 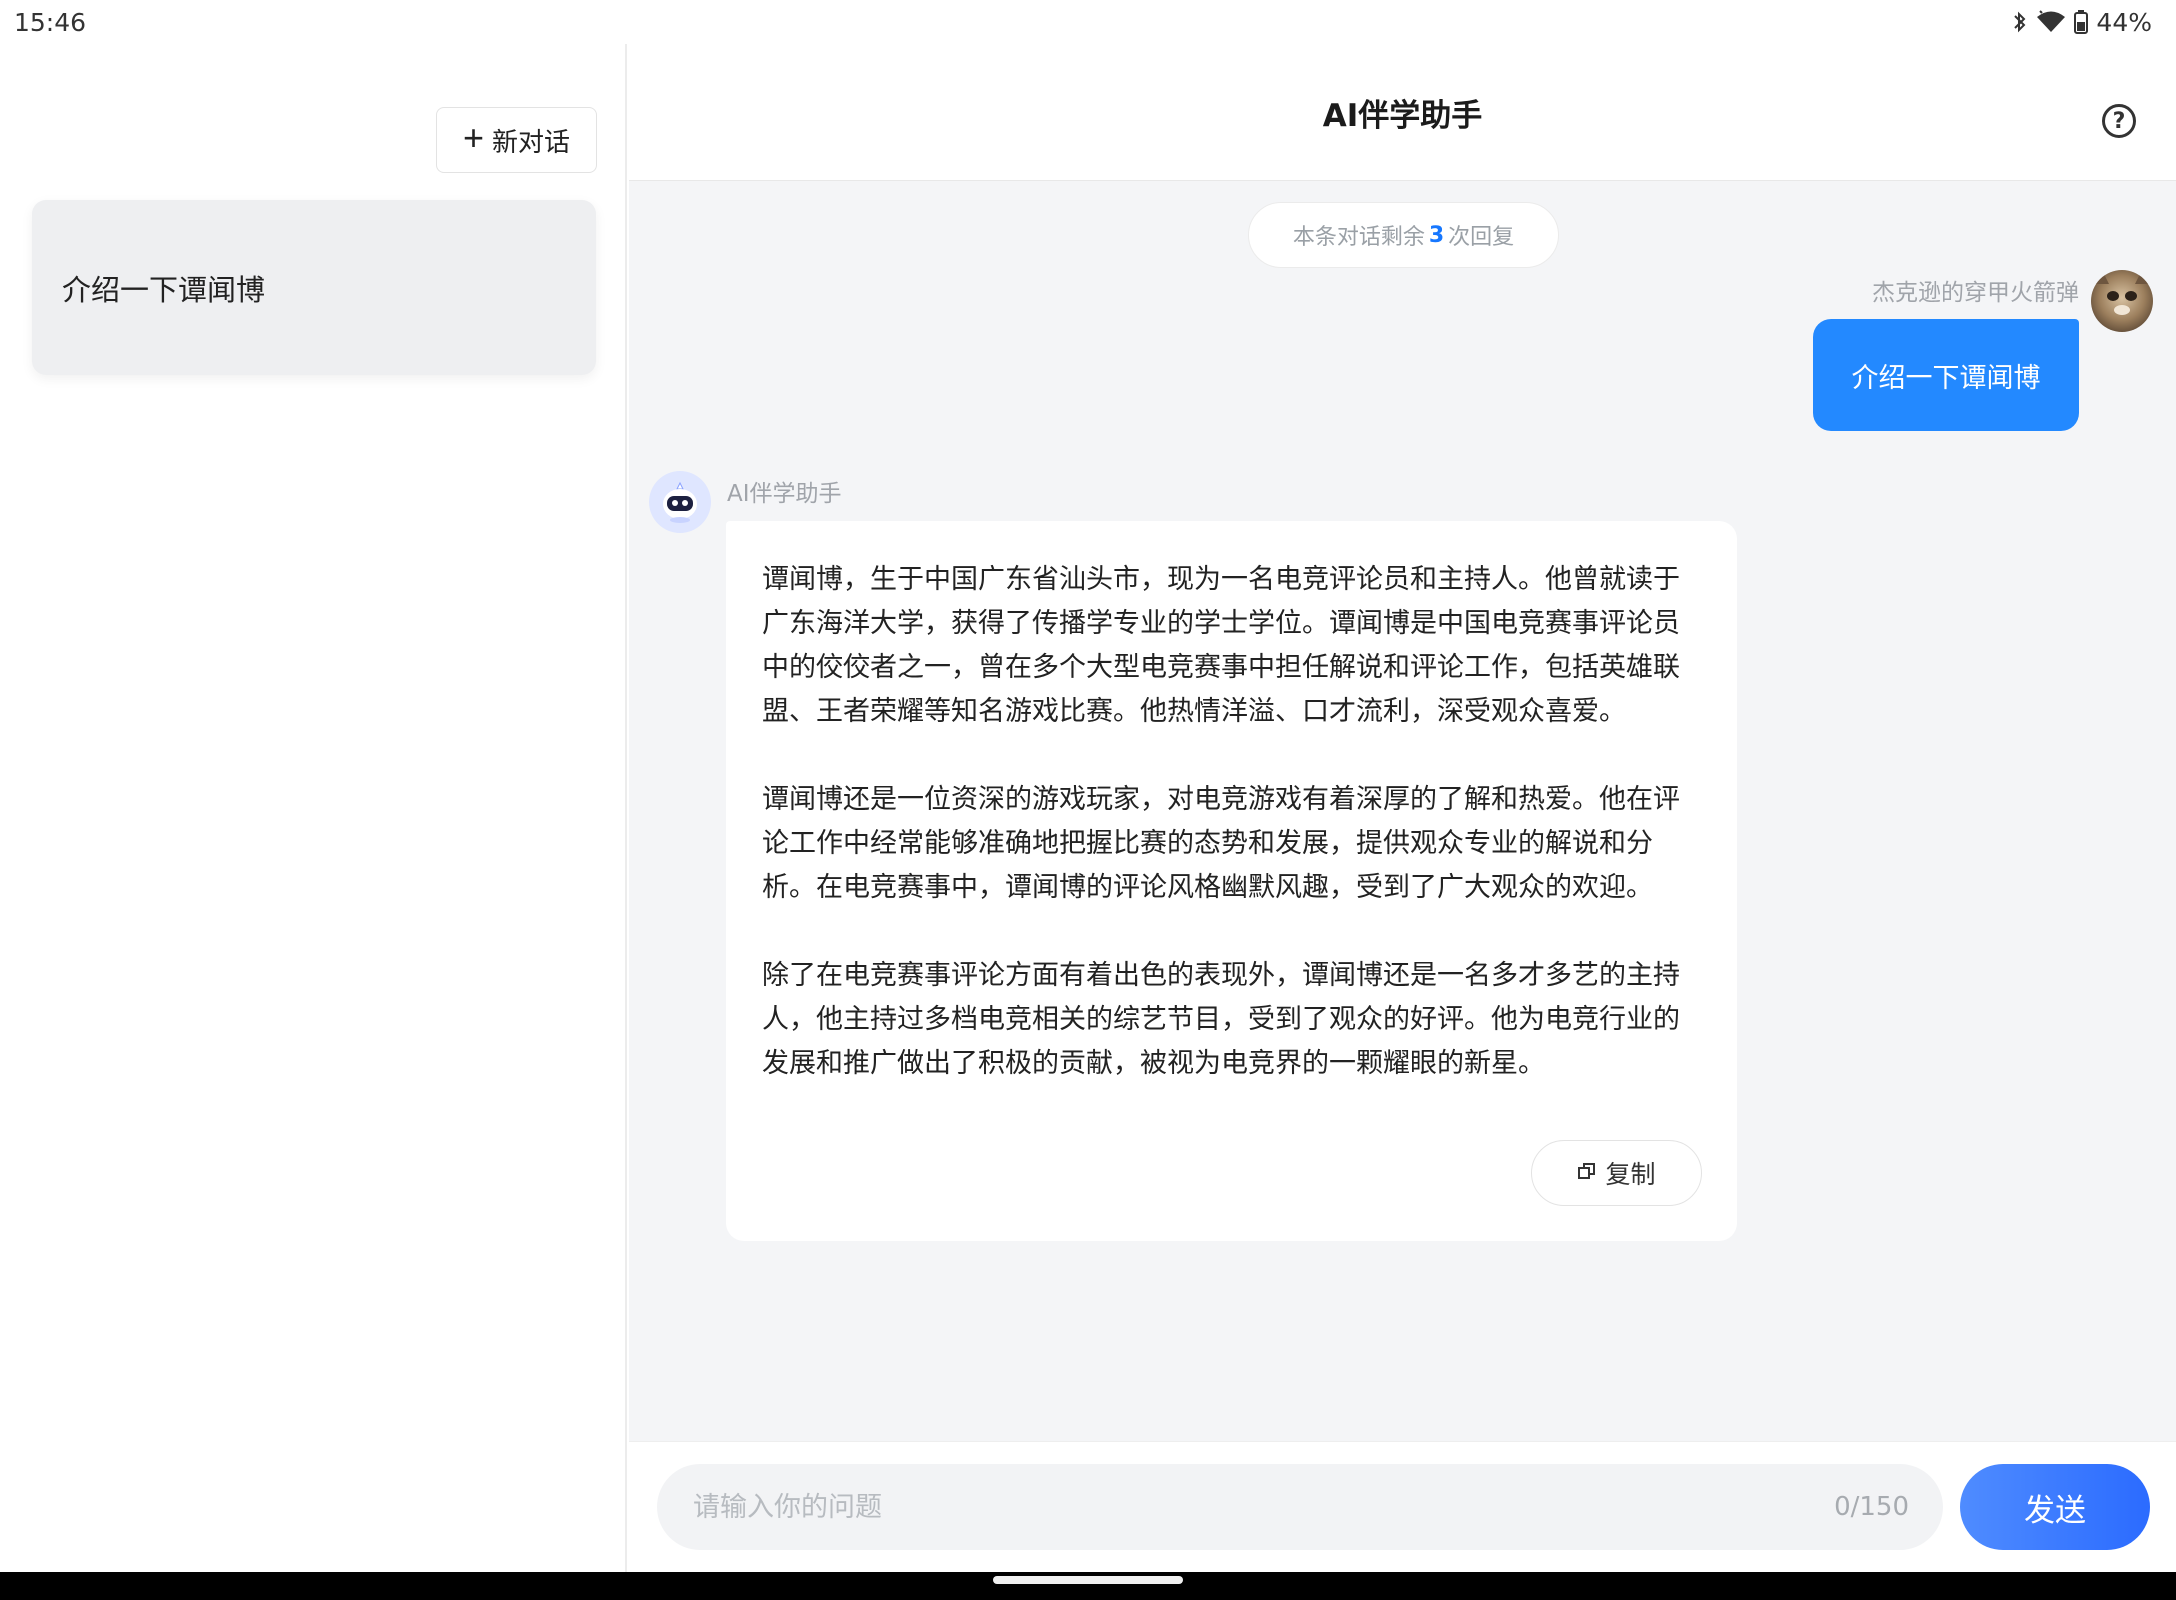 What do you see at coordinates (2119, 121) in the screenshot?
I see `help-icon: ?` at bounding box center [2119, 121].